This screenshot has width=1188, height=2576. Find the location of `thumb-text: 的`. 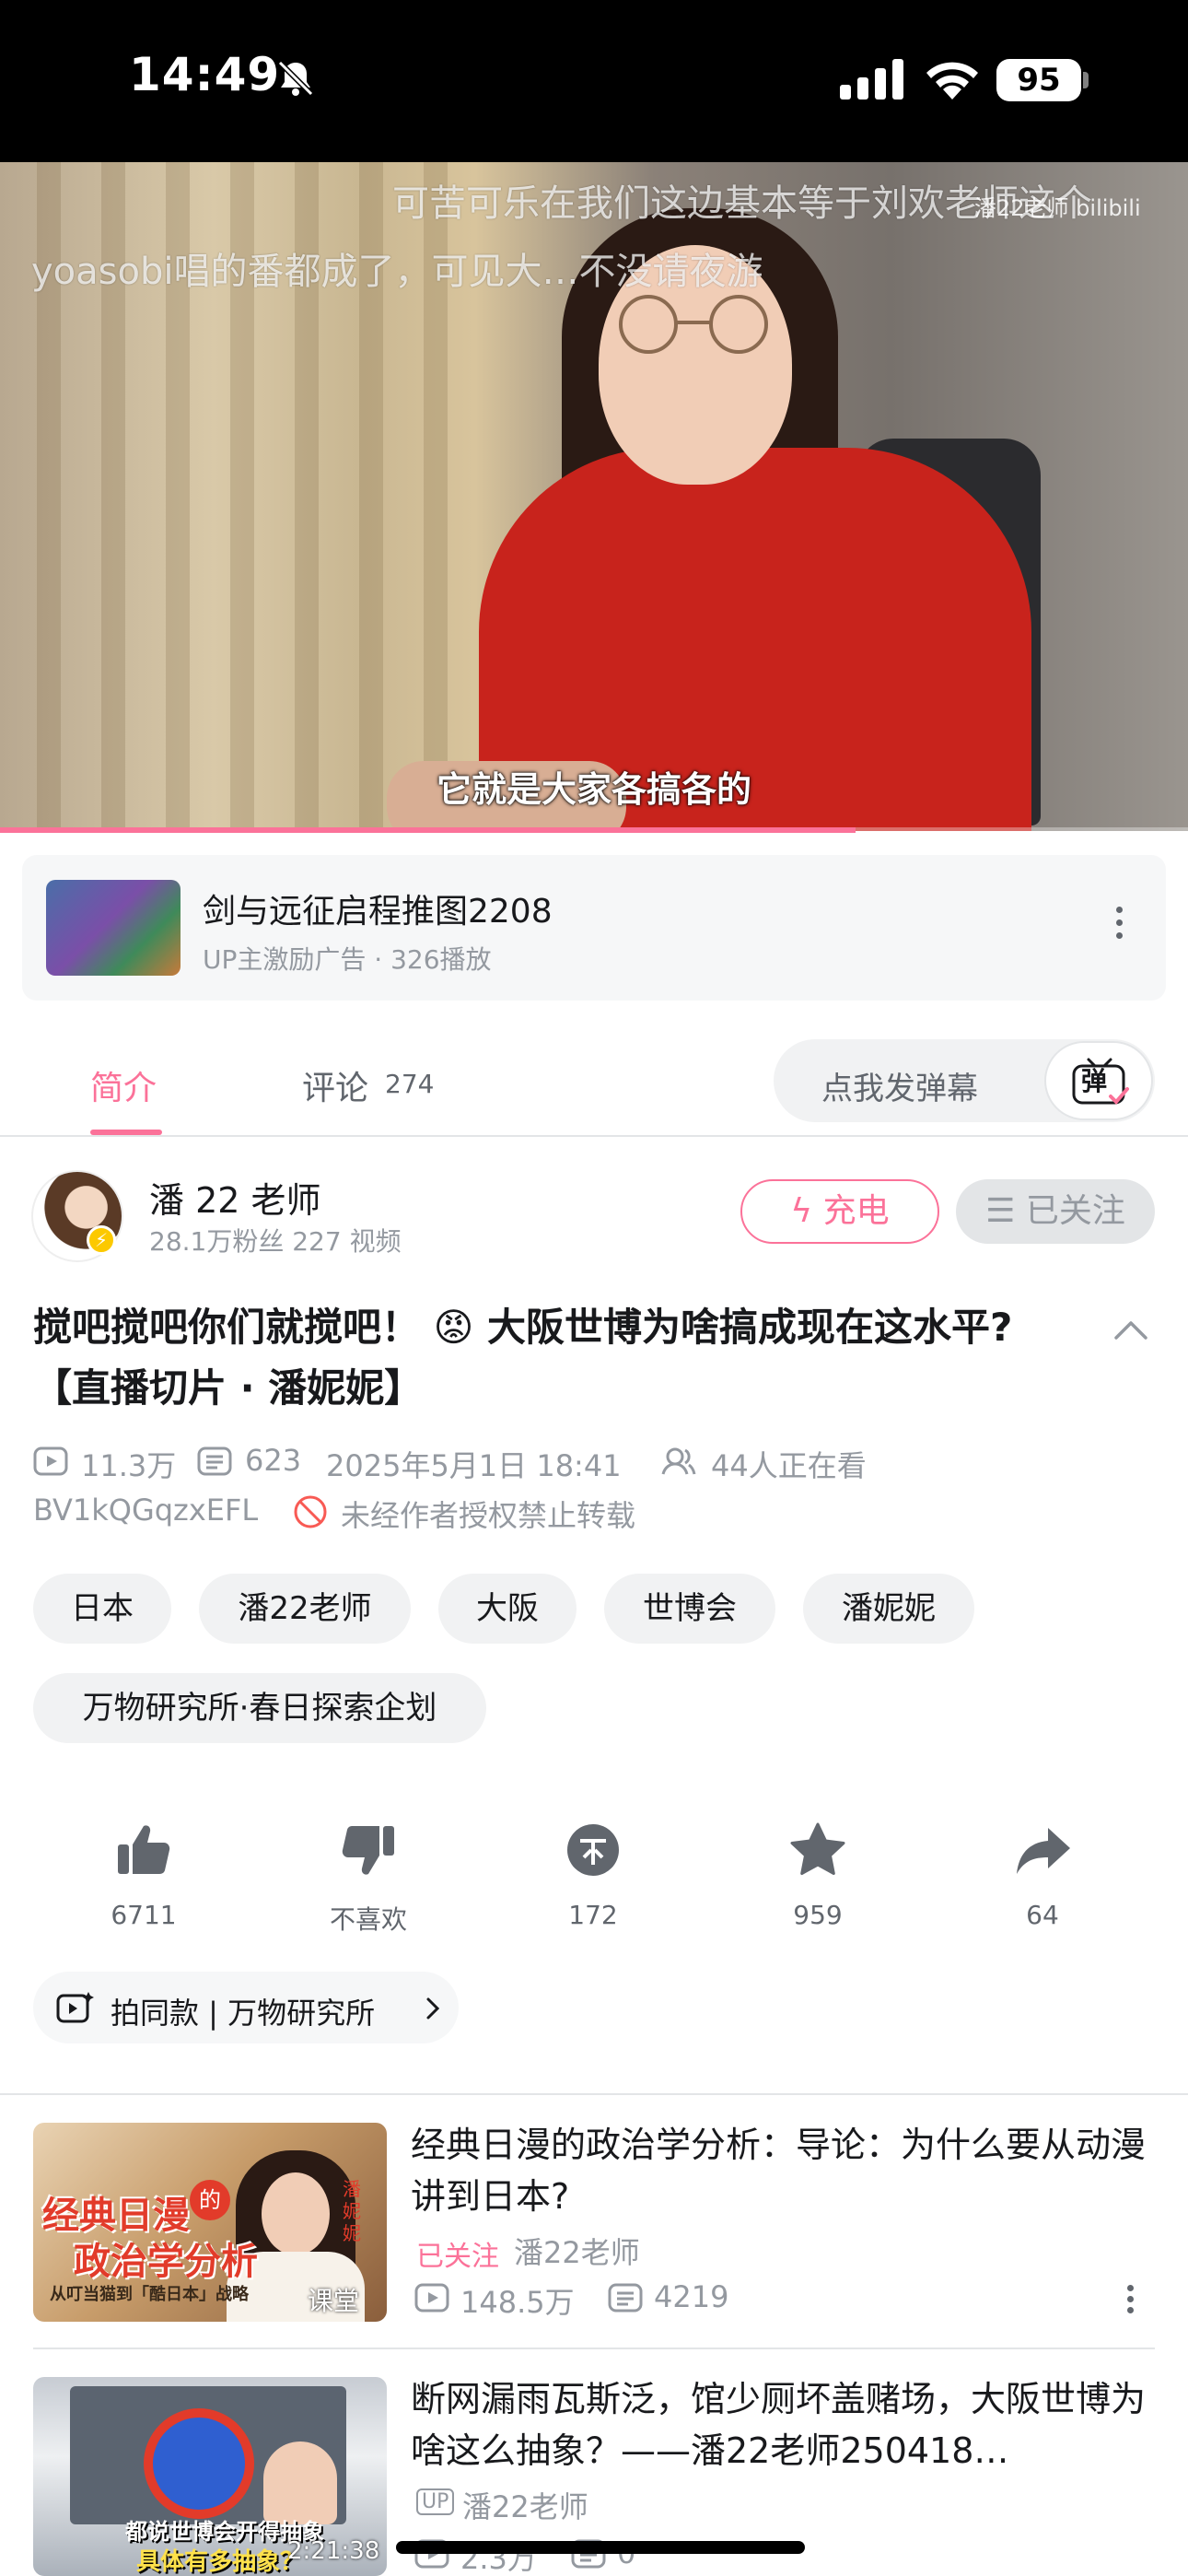

thumb-text: 的 is located at coordinates (210, 2200).